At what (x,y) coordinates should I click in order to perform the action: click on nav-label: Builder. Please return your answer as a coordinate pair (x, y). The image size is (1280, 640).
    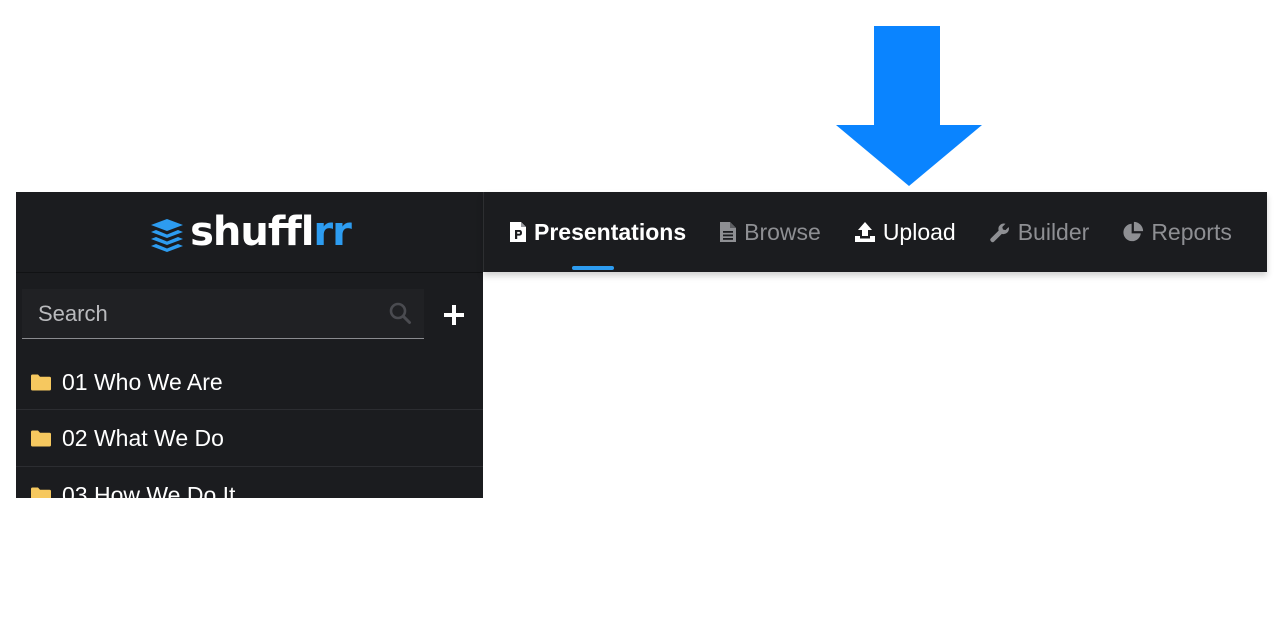
    Looking at the image, I should click on (1053, 231).